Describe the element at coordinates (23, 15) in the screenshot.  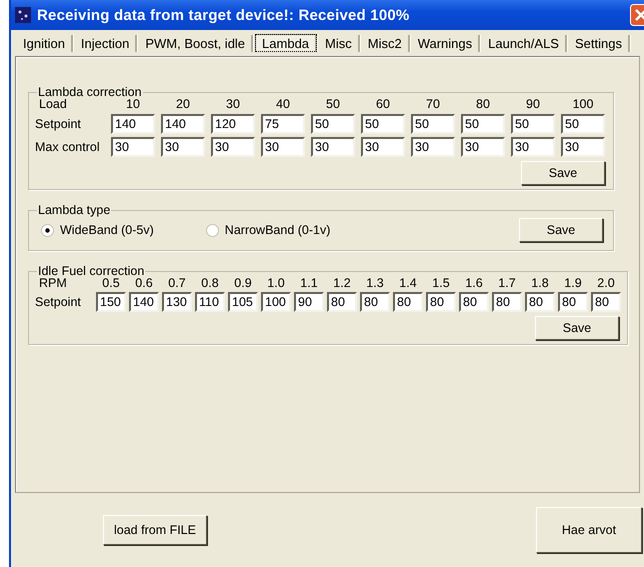
I see `app-icon` at that location.